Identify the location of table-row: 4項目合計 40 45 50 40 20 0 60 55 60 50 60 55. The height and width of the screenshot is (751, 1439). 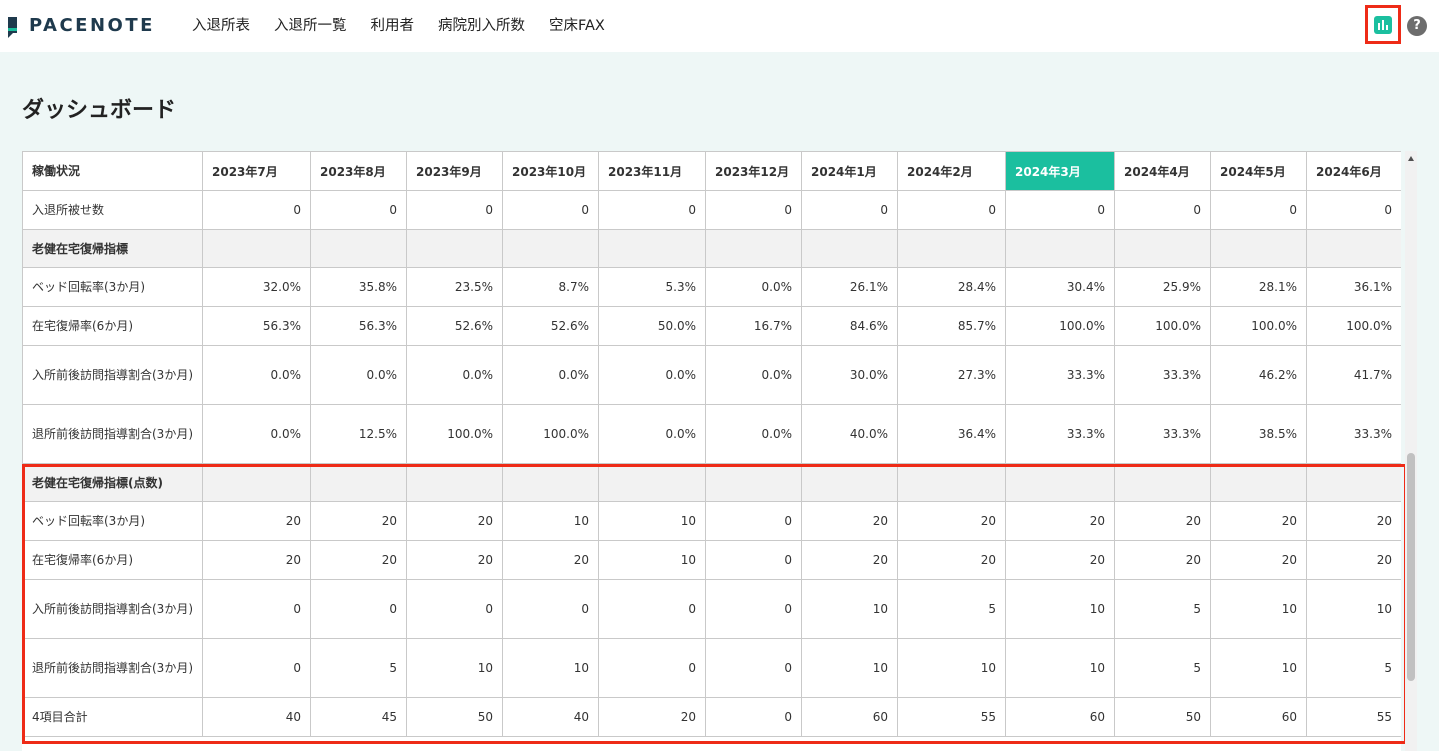
(711, 717).